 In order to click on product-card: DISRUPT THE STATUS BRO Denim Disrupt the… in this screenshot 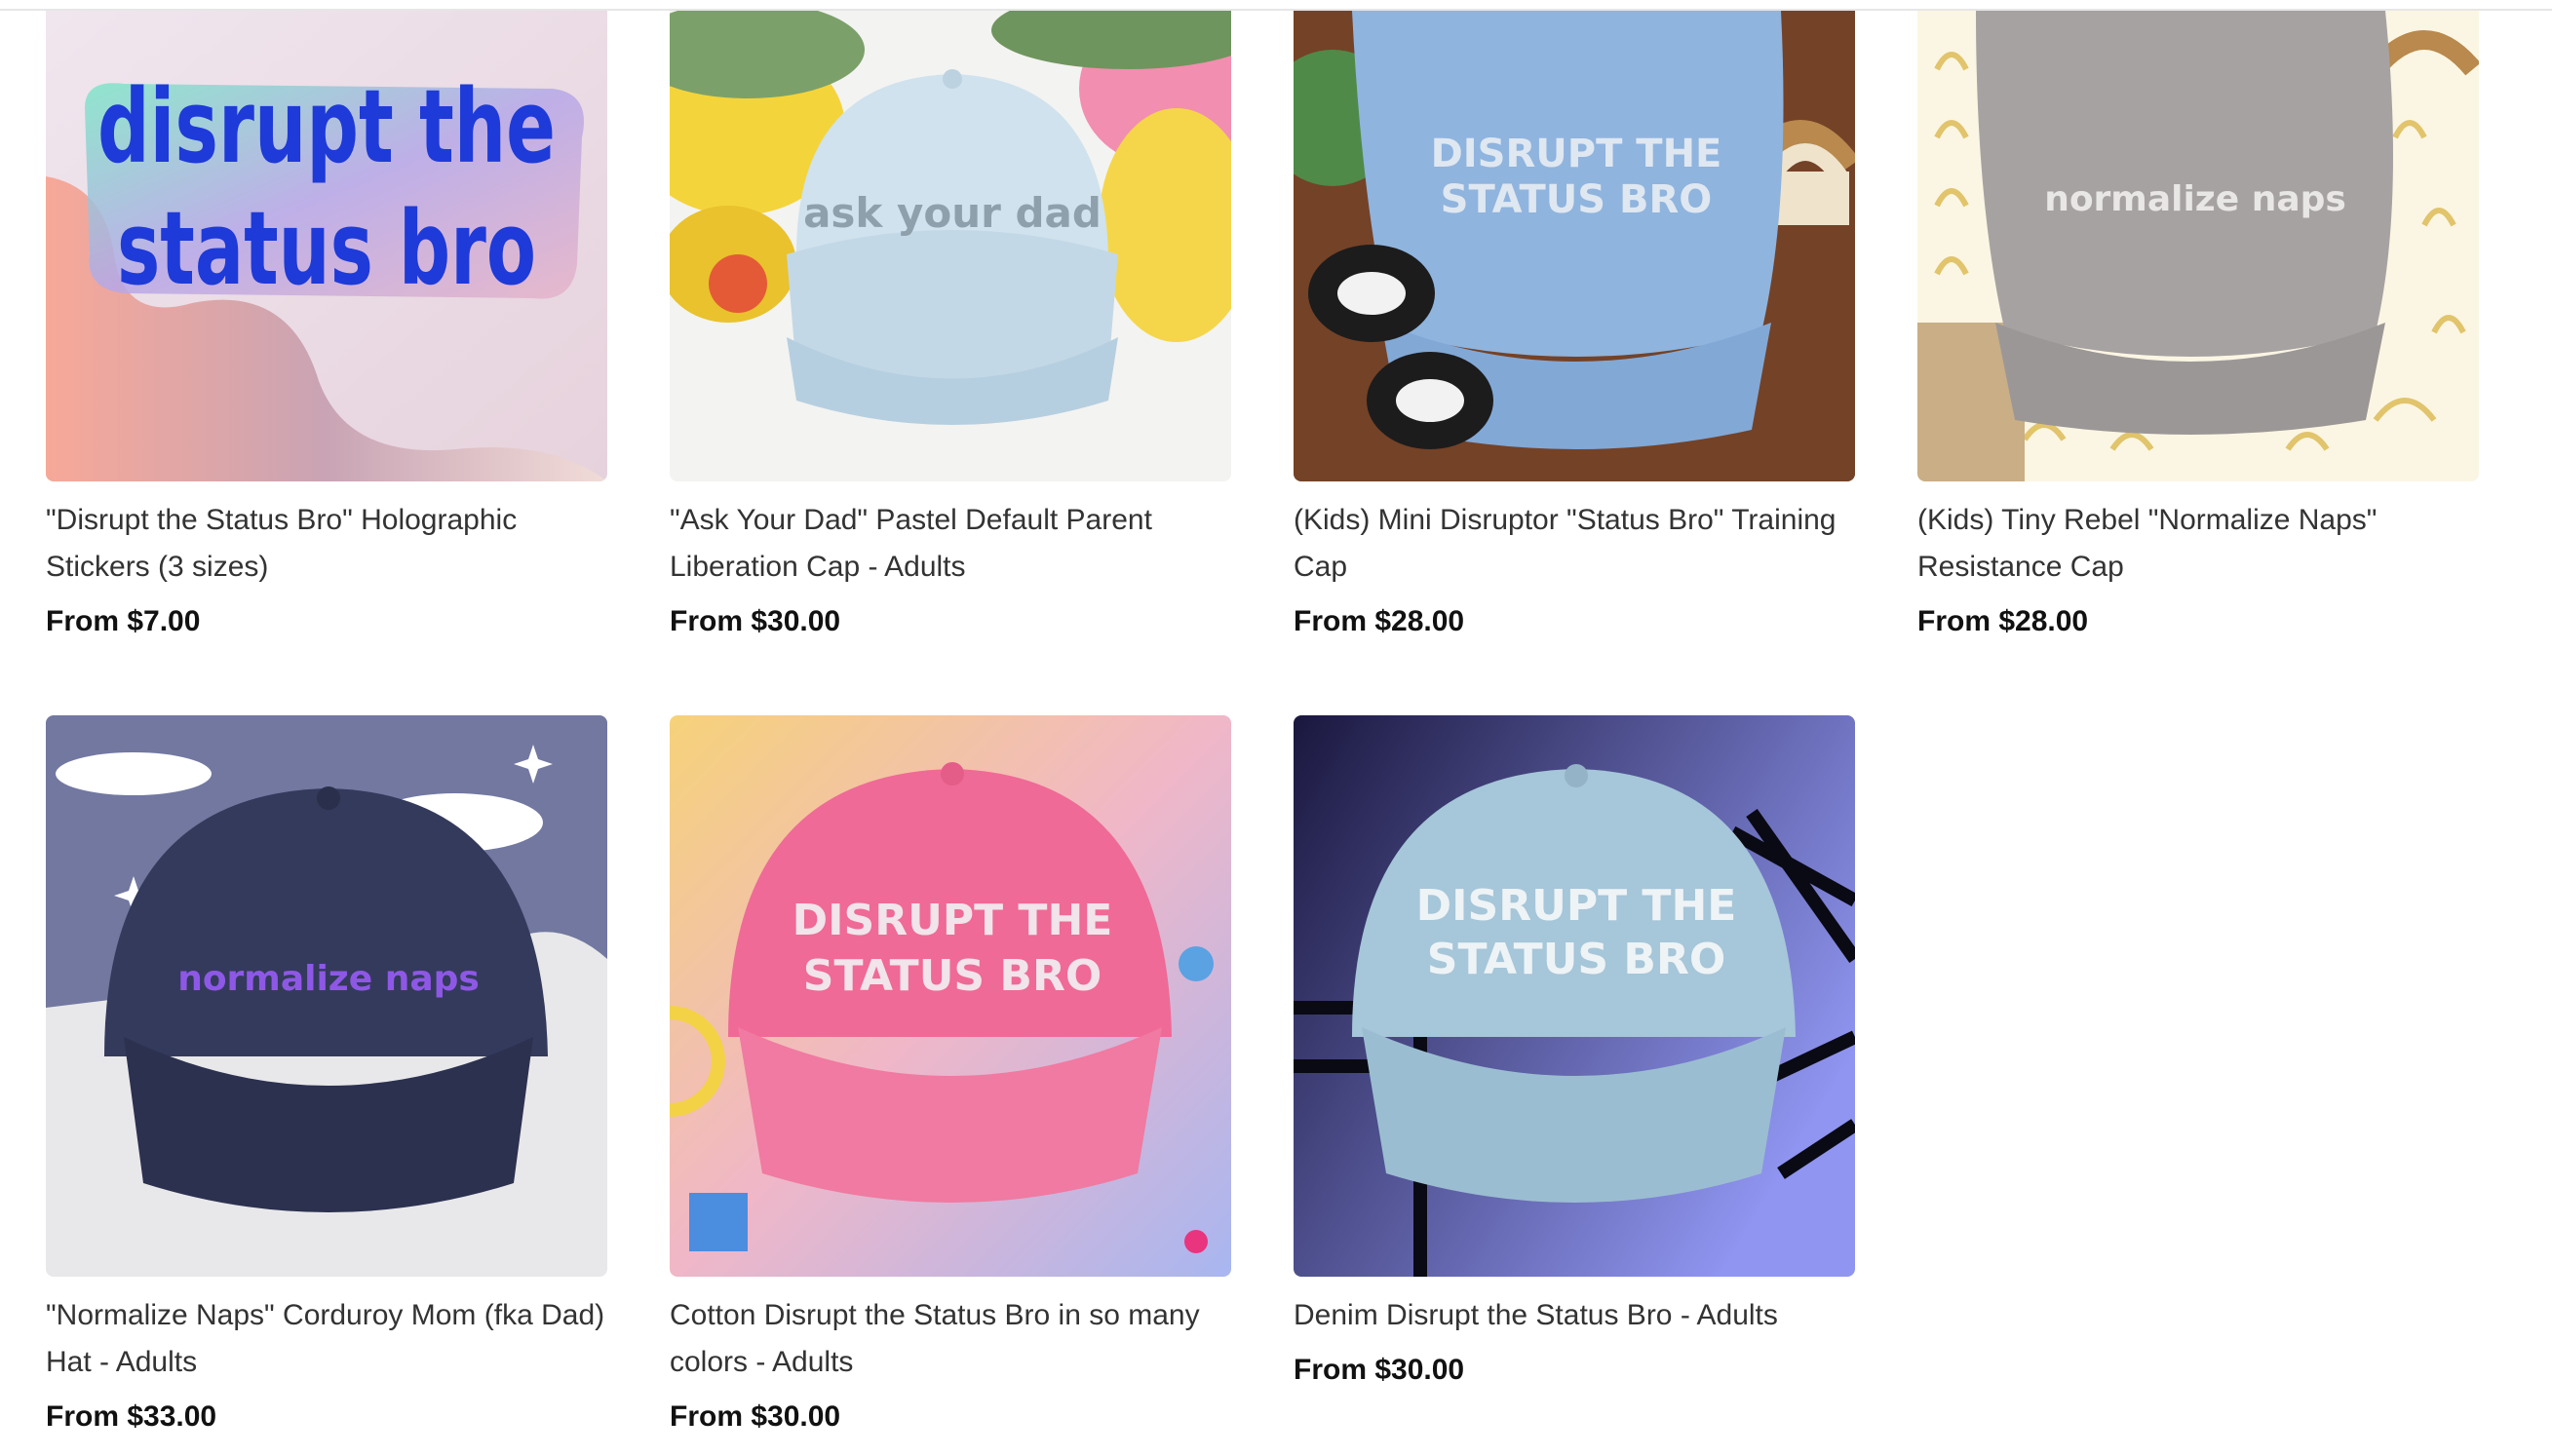, I will do `click(1574, 1051)`.